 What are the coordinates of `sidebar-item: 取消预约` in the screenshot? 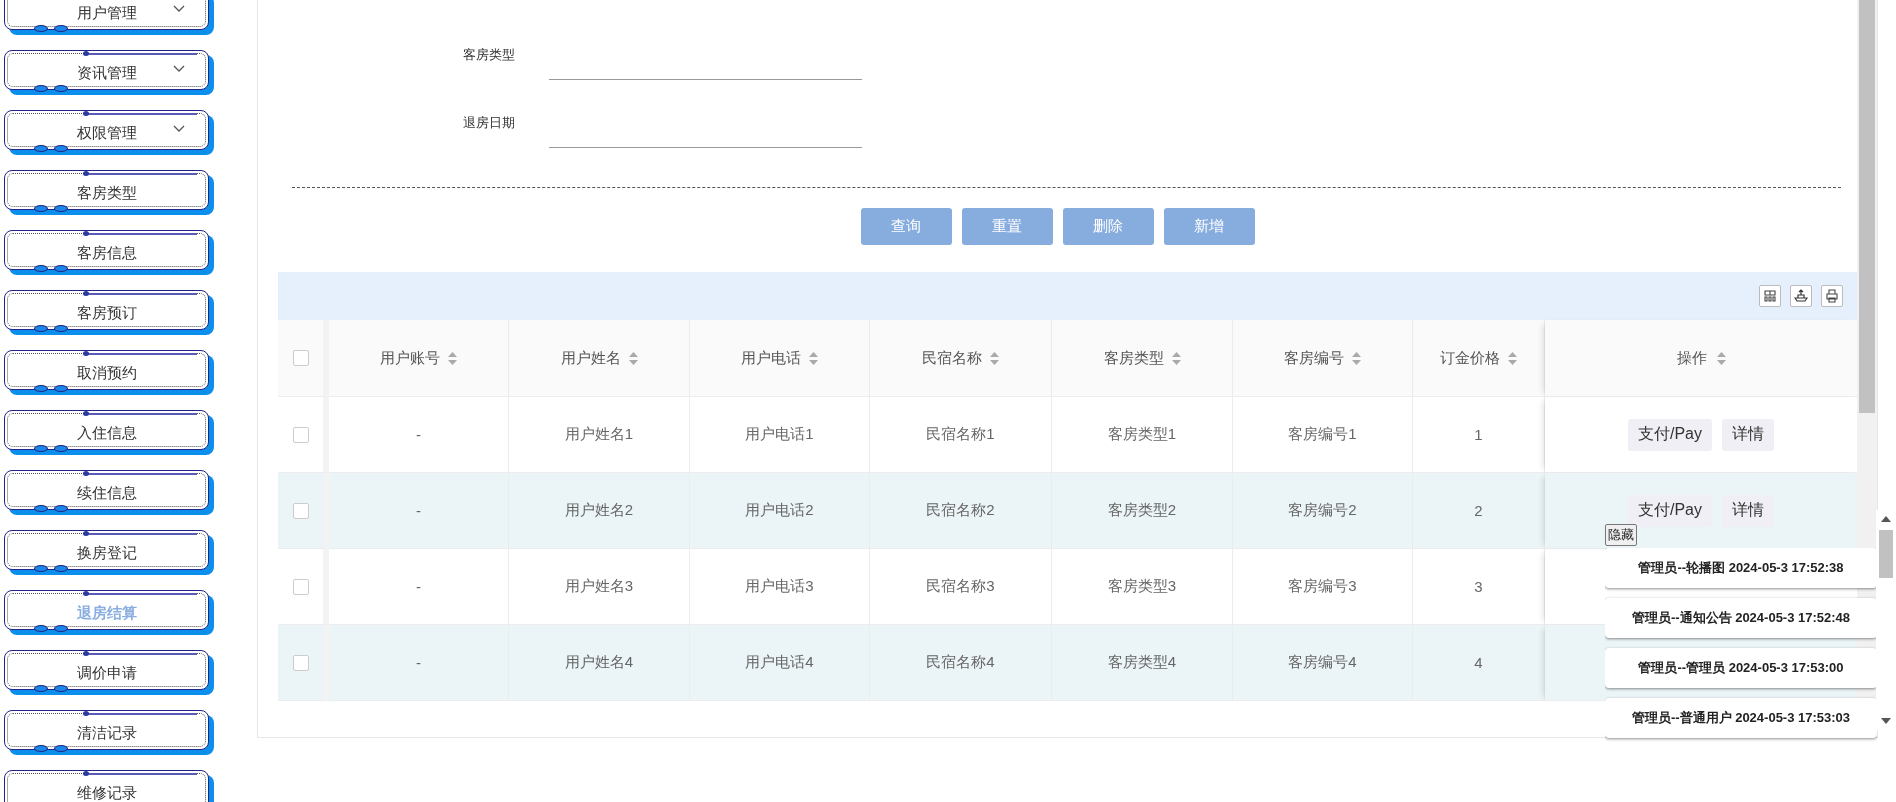 It's located at (109, 373).